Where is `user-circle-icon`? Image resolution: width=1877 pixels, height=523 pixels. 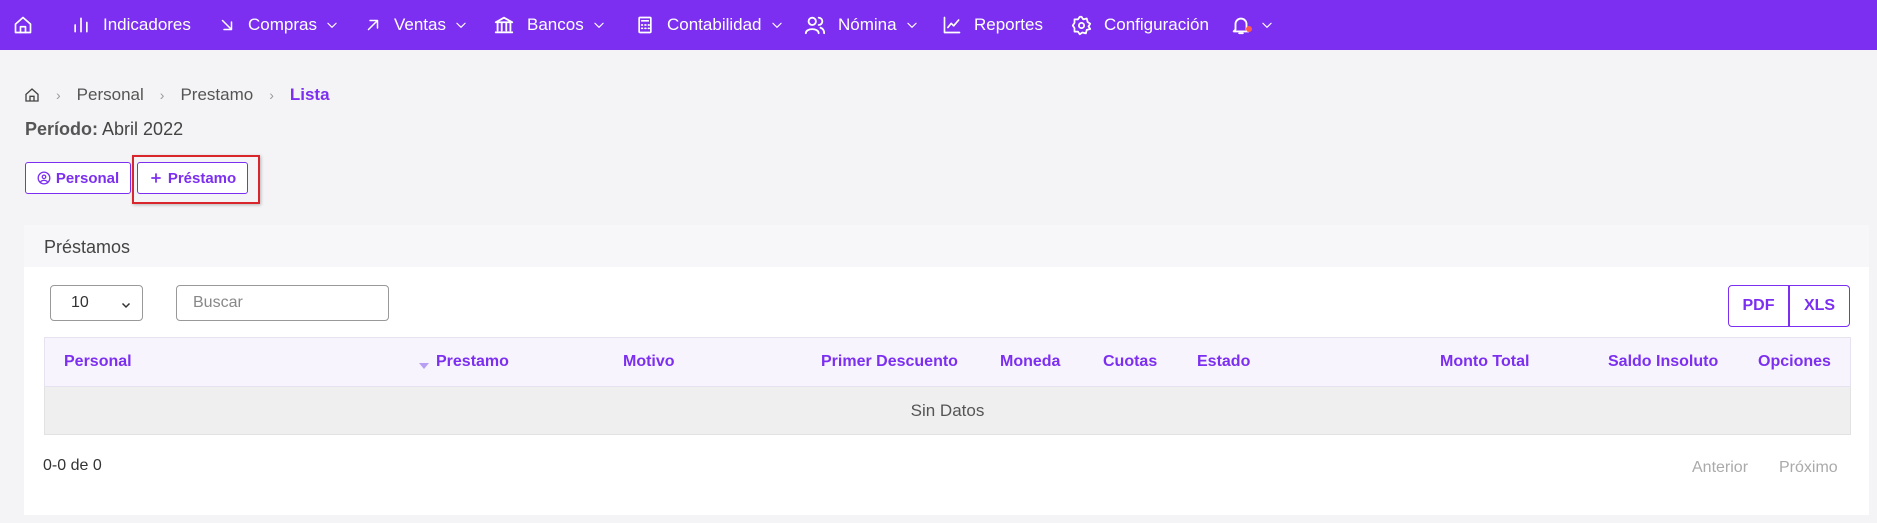 user-circle-icon is located at coordinates (44, 178).